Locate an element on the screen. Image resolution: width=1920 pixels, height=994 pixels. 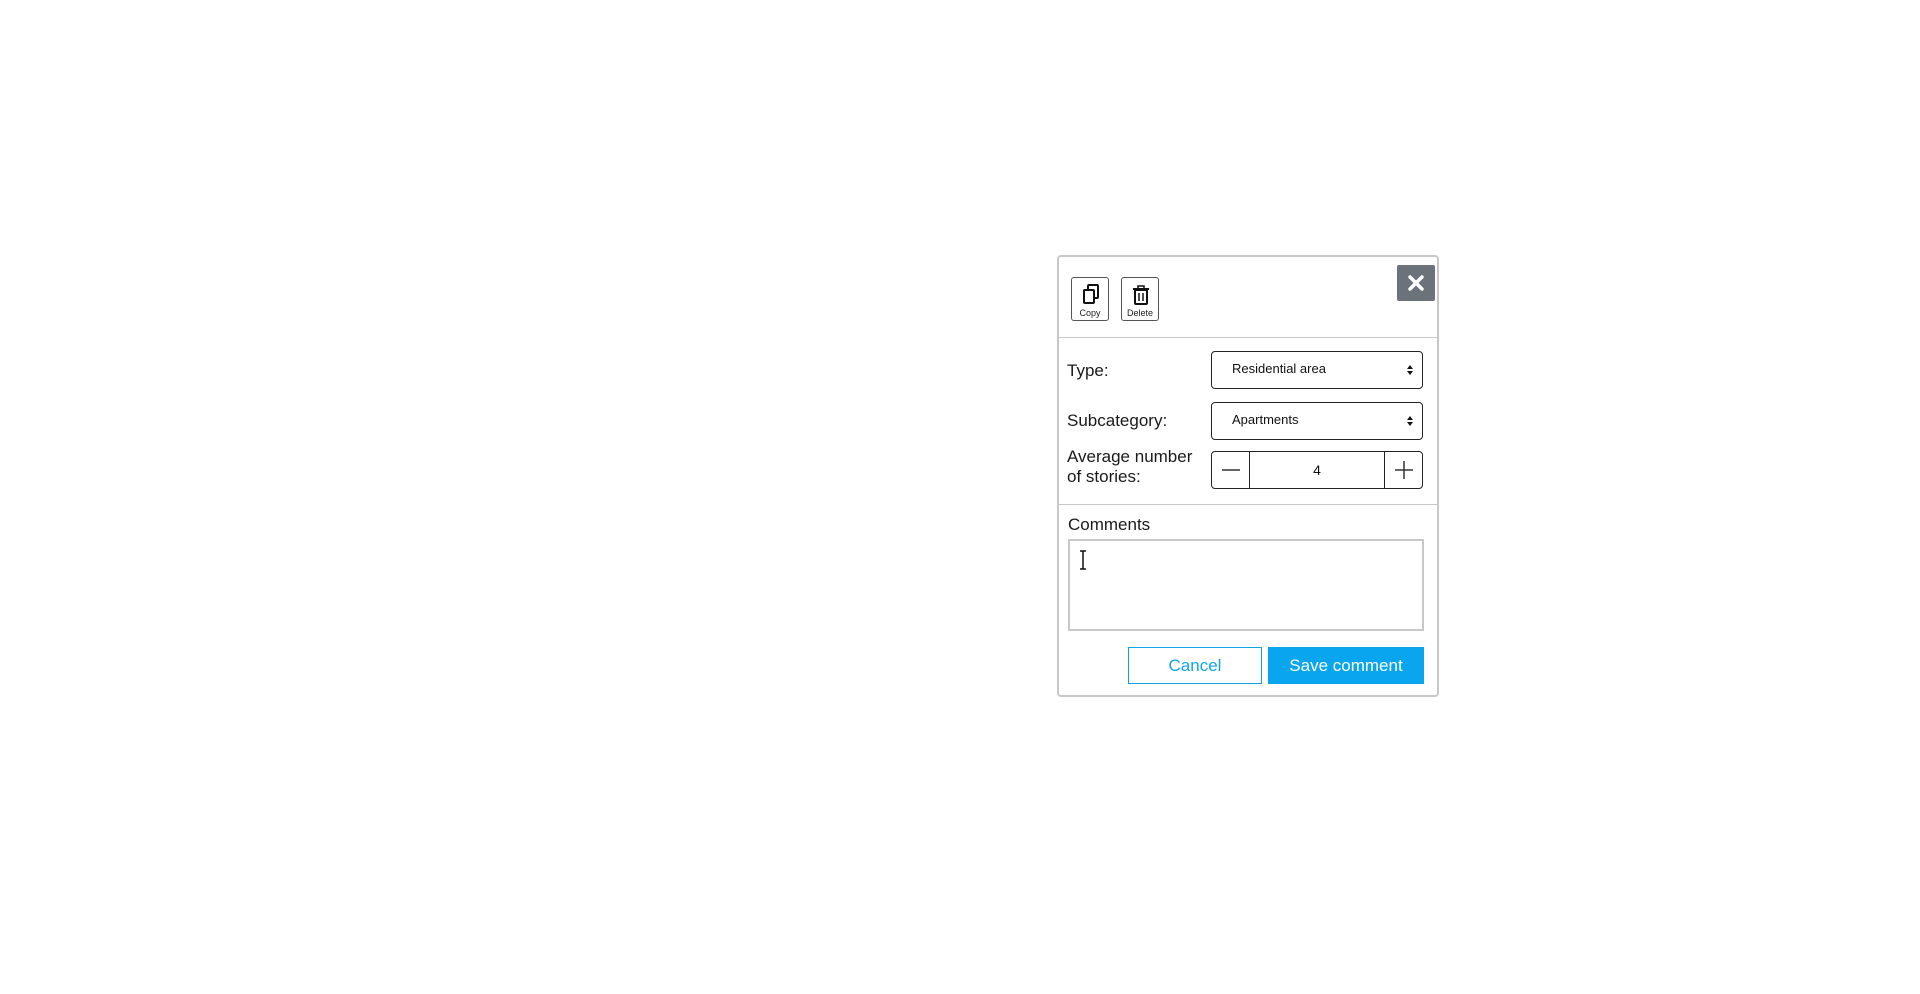
close-icon is located at coordinates (1416, 283).